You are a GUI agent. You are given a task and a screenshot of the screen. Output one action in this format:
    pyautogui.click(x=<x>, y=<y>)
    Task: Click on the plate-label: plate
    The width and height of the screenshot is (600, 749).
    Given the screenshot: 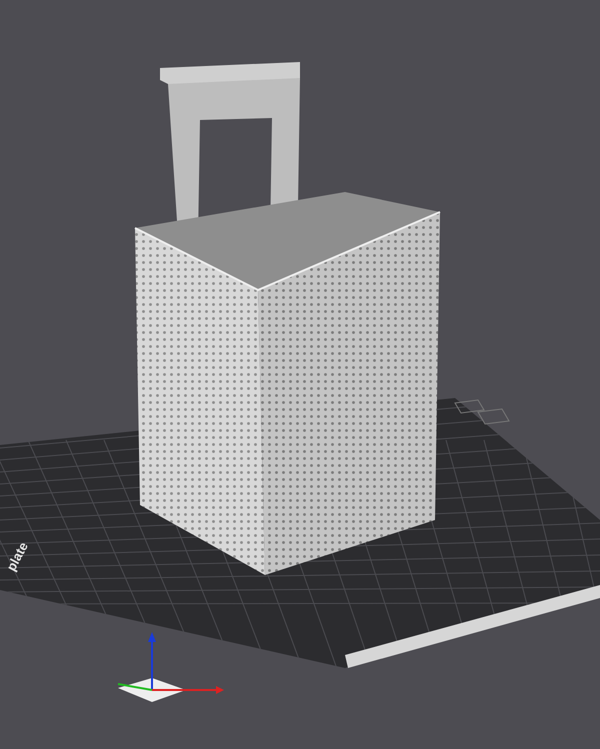 What is the action you would take?
    pyautogui.click(x=17, y=557)
    